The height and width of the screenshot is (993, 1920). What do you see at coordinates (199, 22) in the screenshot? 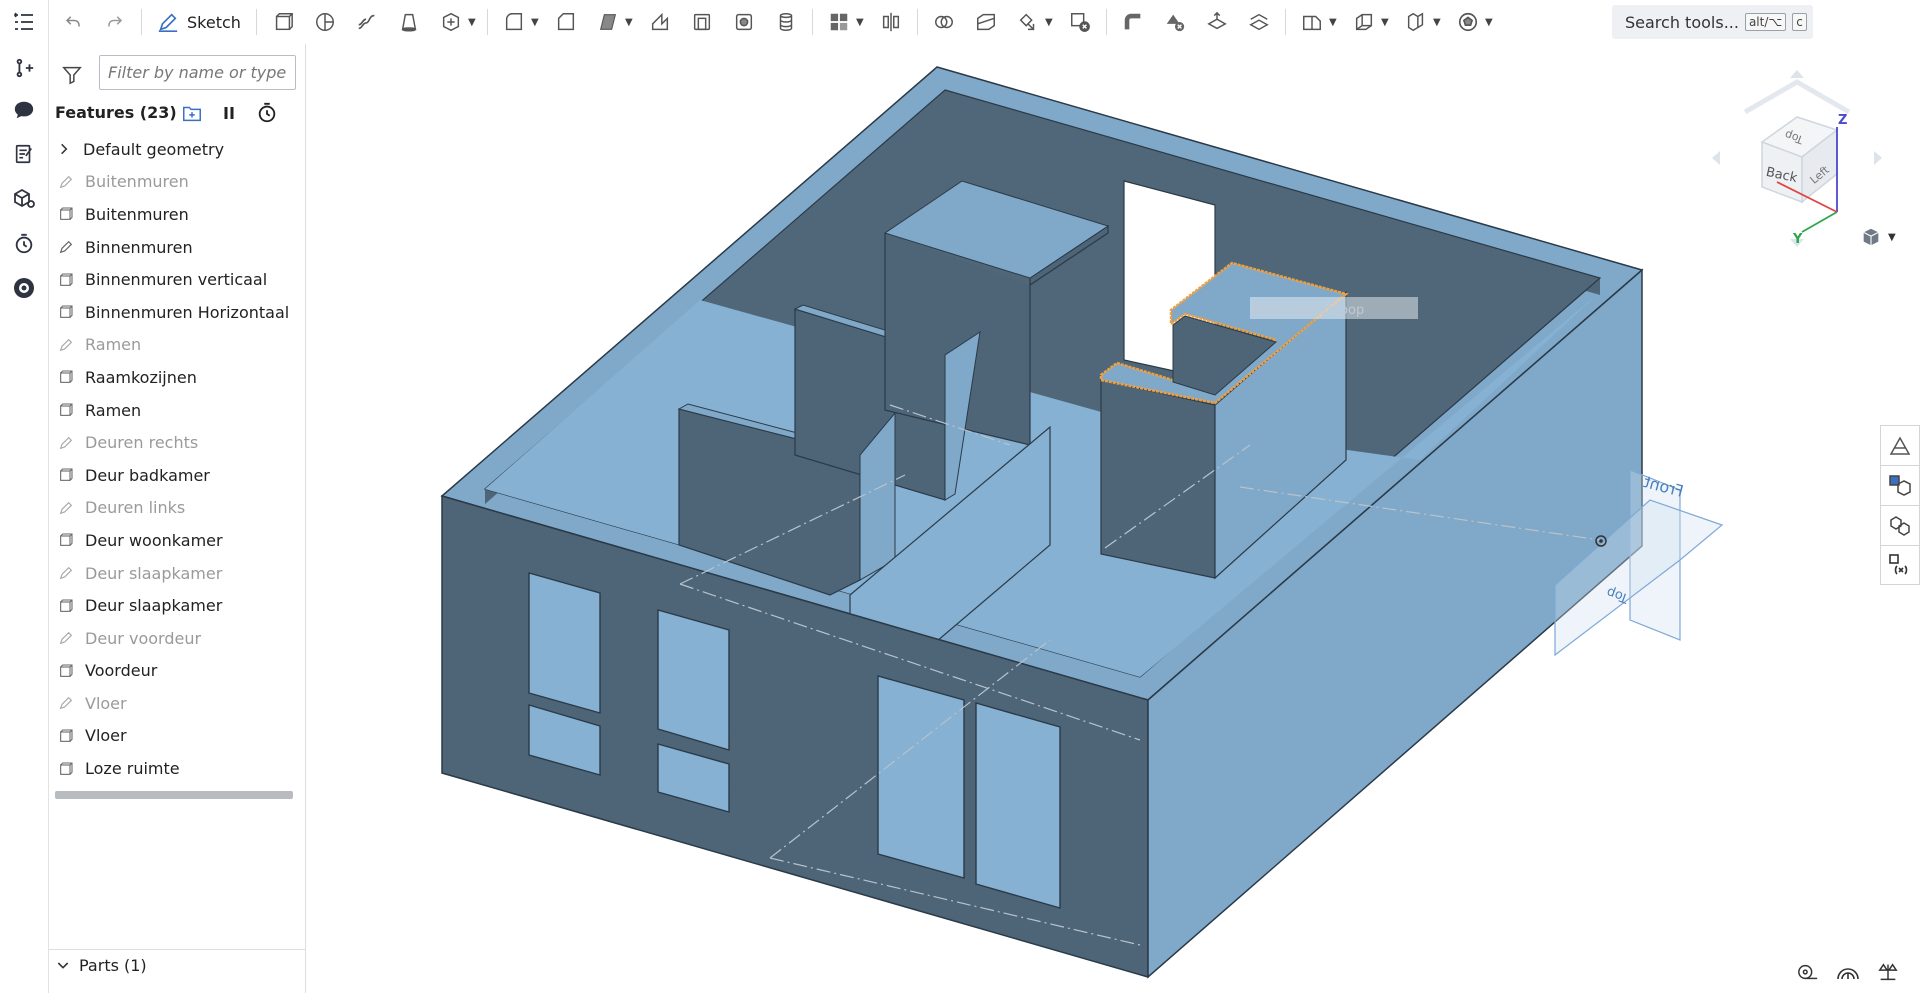
I see `sketch-button: Sketch` at bounding box center [199, 22].